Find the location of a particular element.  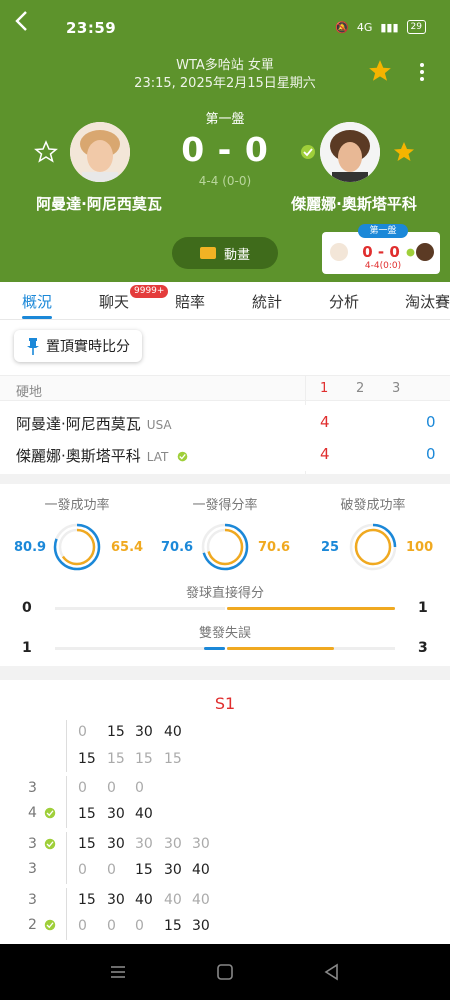

pin-live-score-button: 置頂實時比分 is located at coordinates (78, 346).